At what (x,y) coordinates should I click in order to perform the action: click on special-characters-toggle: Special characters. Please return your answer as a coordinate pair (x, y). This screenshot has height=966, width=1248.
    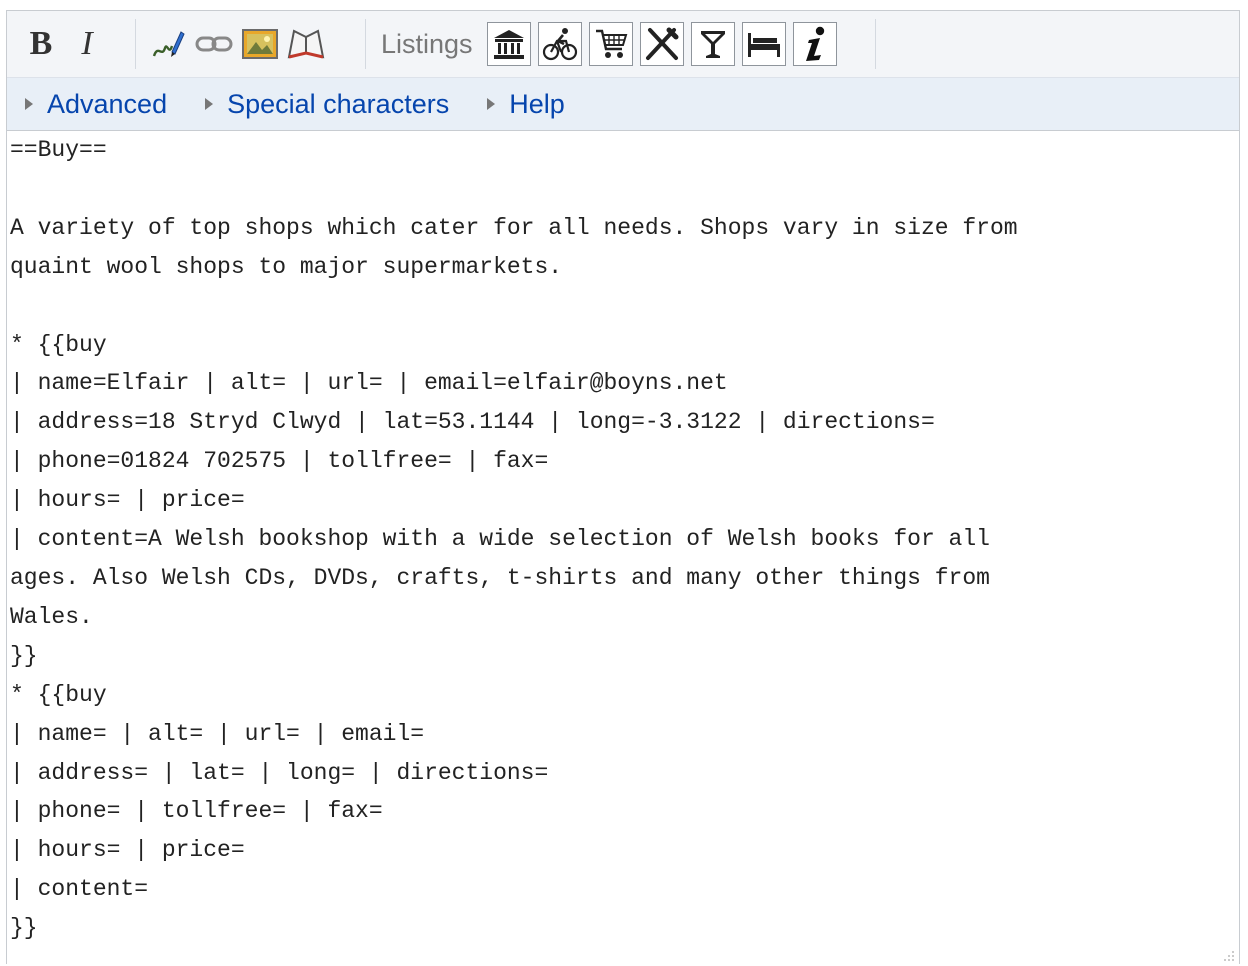
    Looking at the image, I should click on (327, 104).